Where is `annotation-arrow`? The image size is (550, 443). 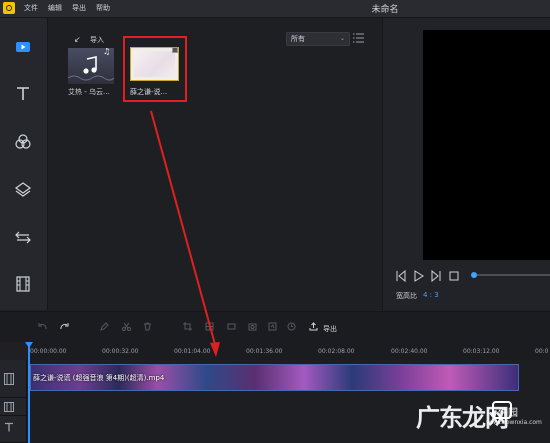
annotation-arrow is located at coordinates (185, 233).